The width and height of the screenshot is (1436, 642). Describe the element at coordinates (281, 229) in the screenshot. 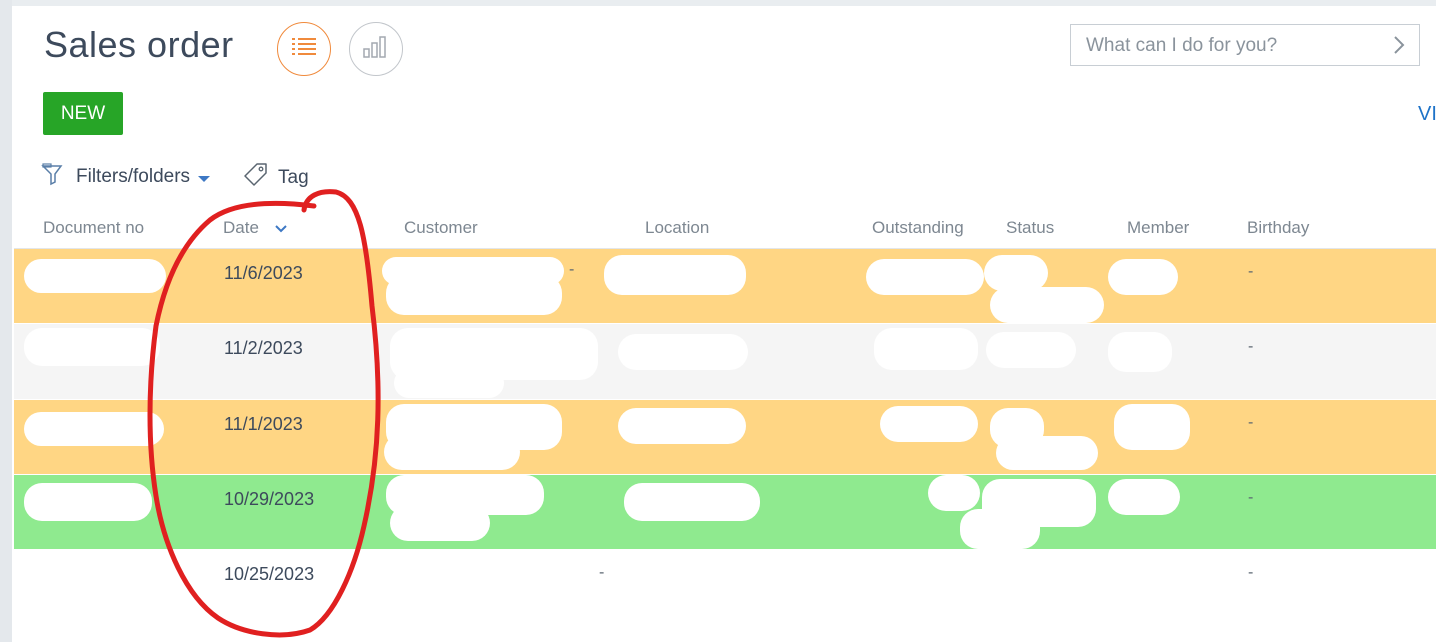

I see `sort-down-icon` at that location.